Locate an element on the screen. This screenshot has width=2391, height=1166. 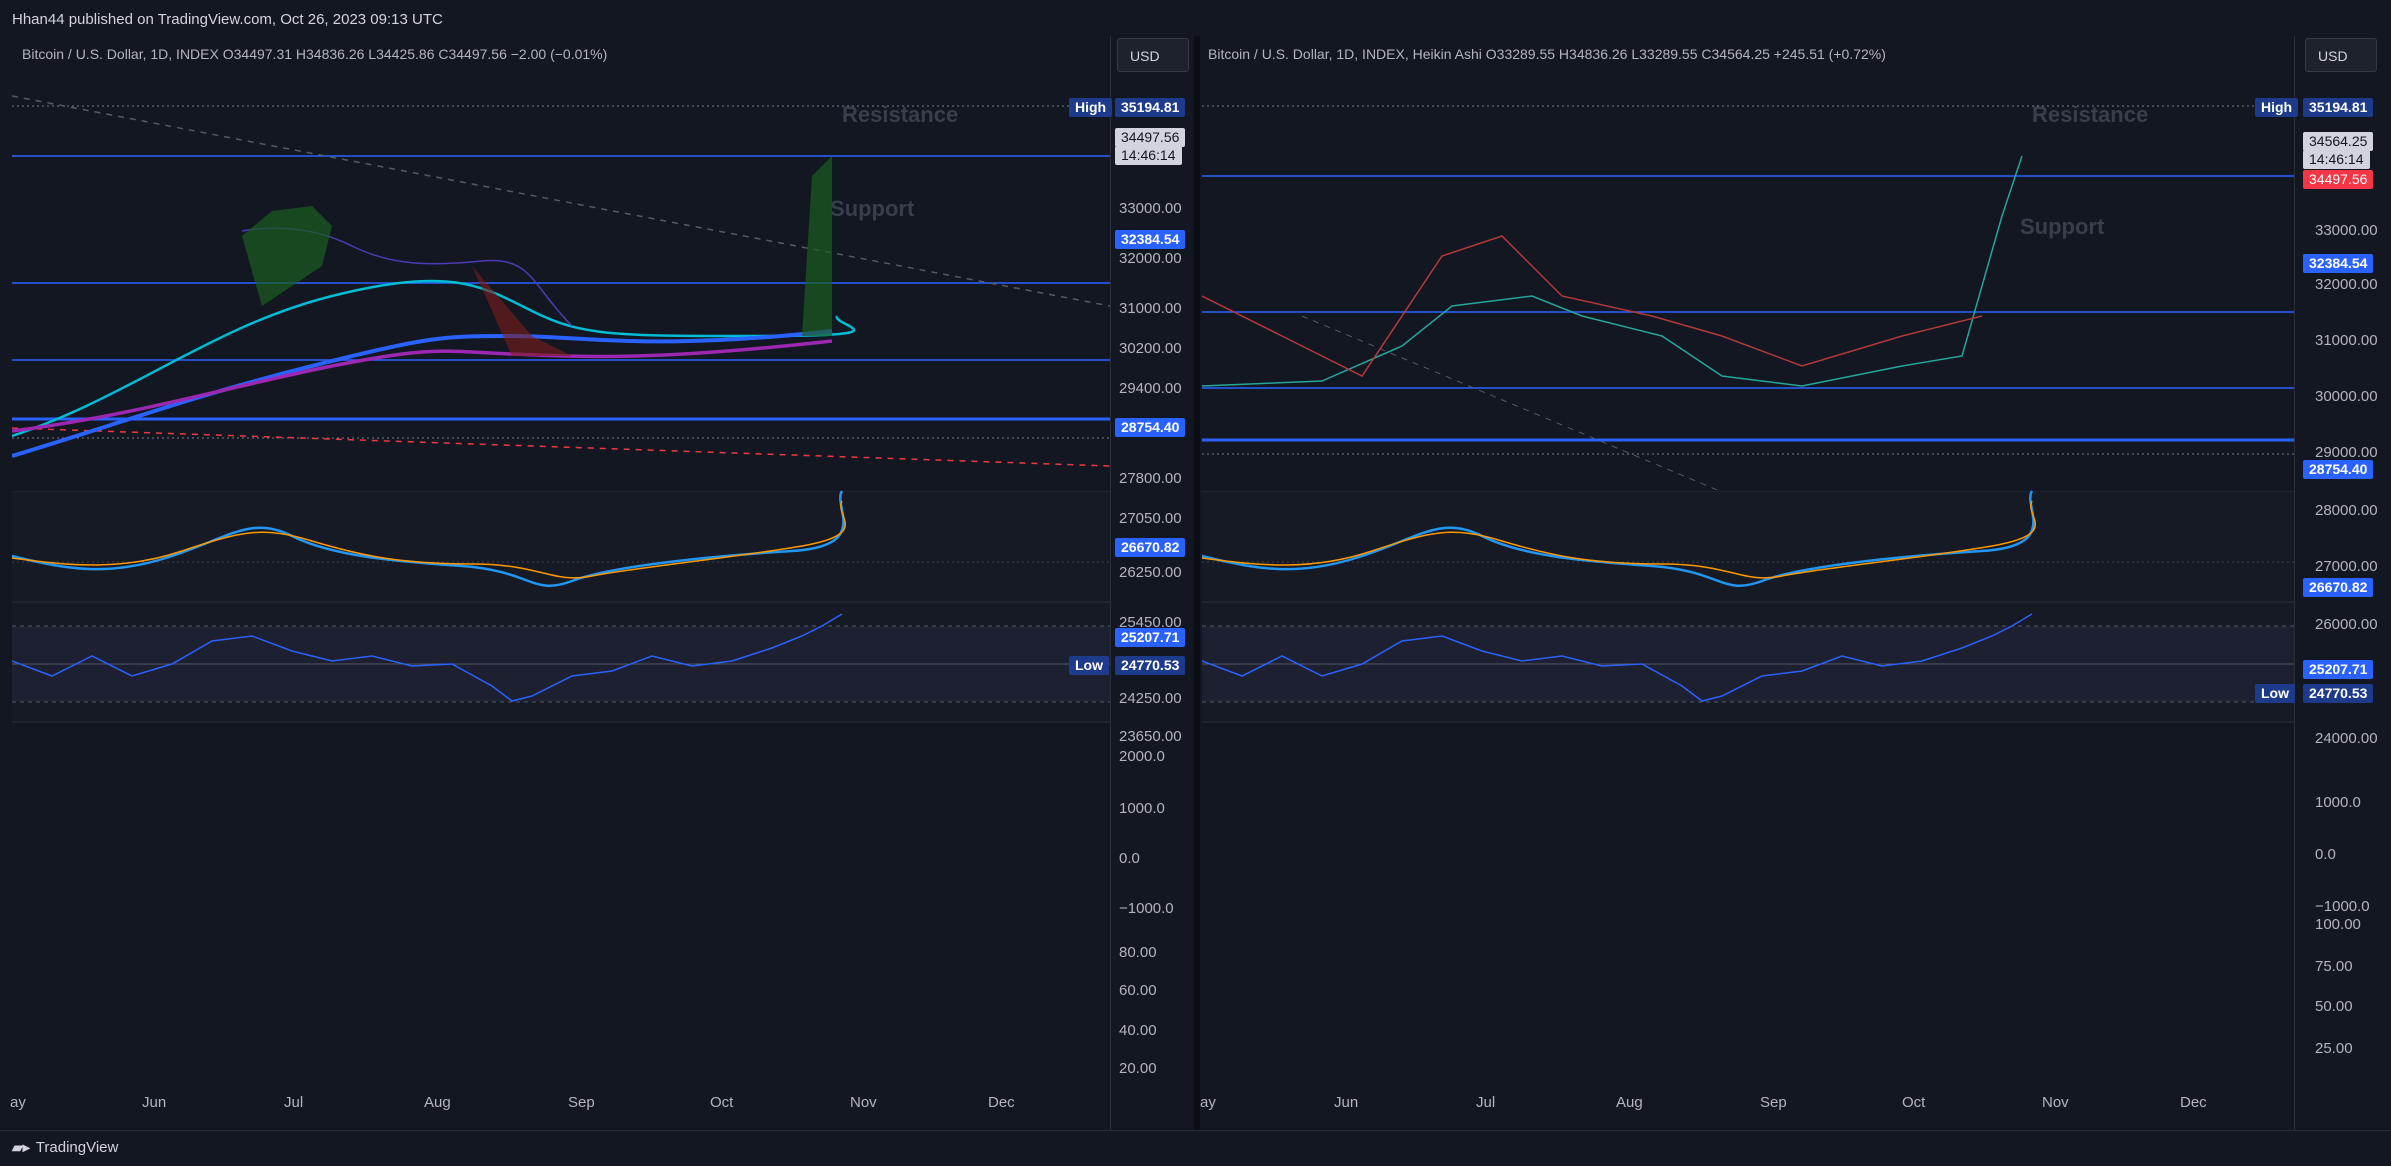
right-month: Jun is located at coordinates (1346, 1102).